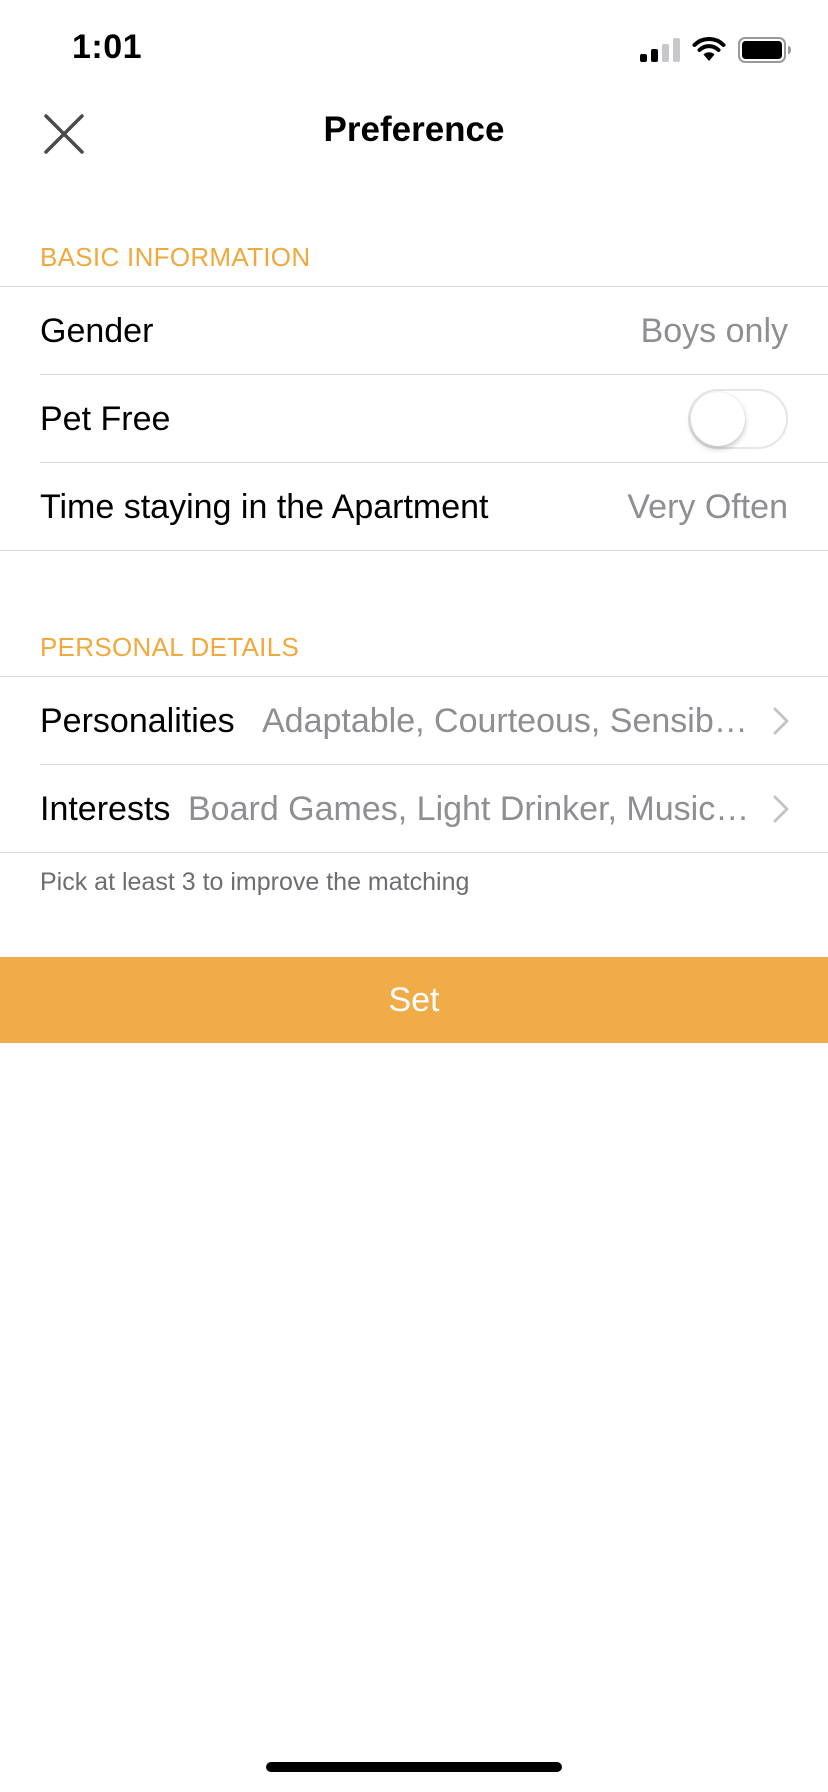 This screenshot has height=1792, width=828. What do you see at coordinates (764, 50) in the screenshot?
I see `battery-icon` at bounding box center [764, 50].